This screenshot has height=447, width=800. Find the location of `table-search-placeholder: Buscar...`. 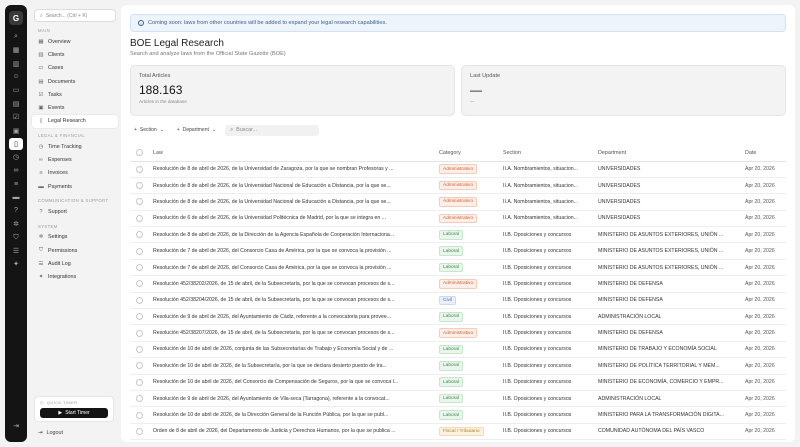

table-search-placeholder: Buscar... is located at coordinates (247, 130).